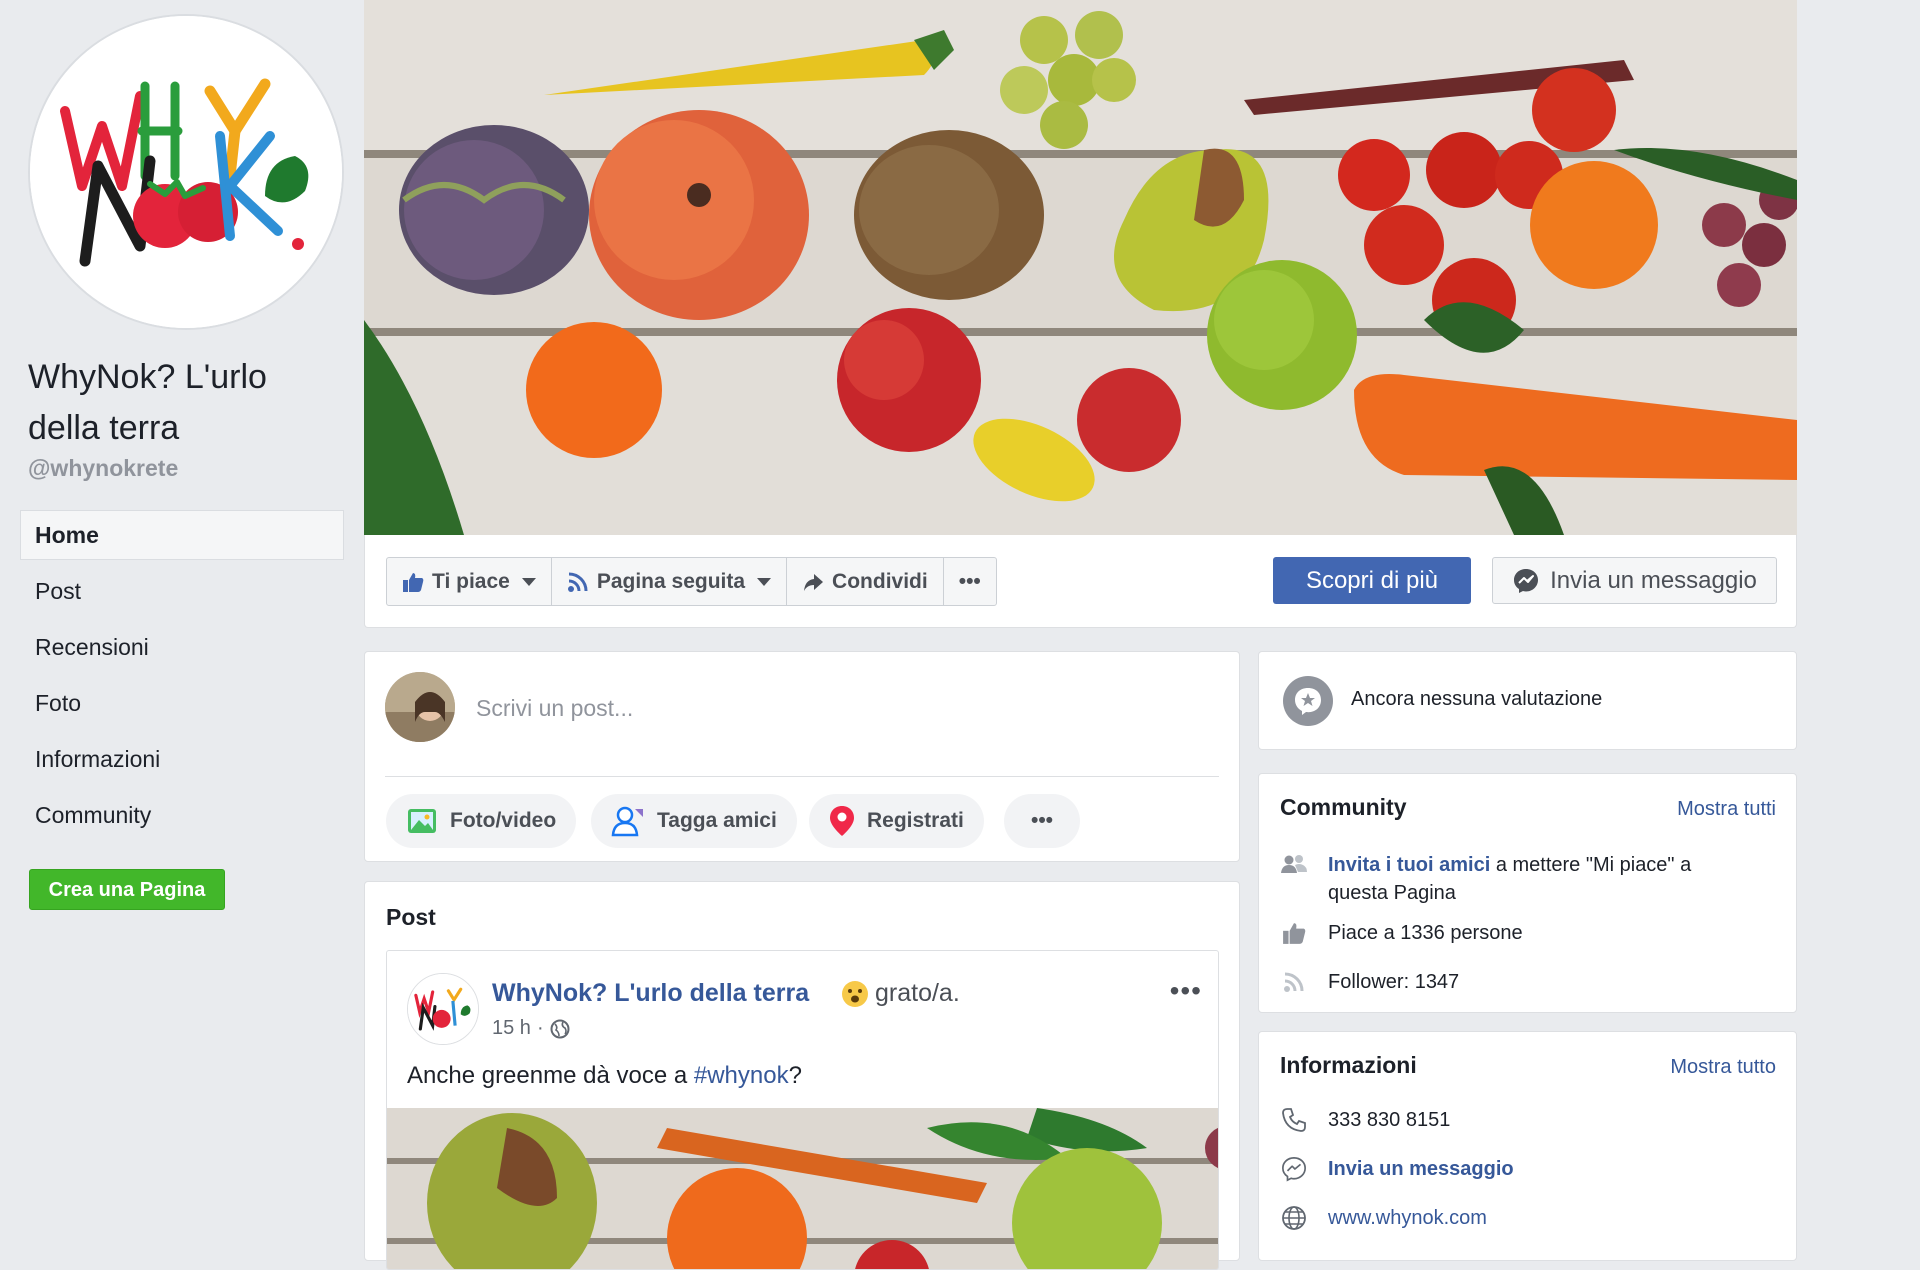  I want to click on like-button: Ti piace, so click(469, 581).